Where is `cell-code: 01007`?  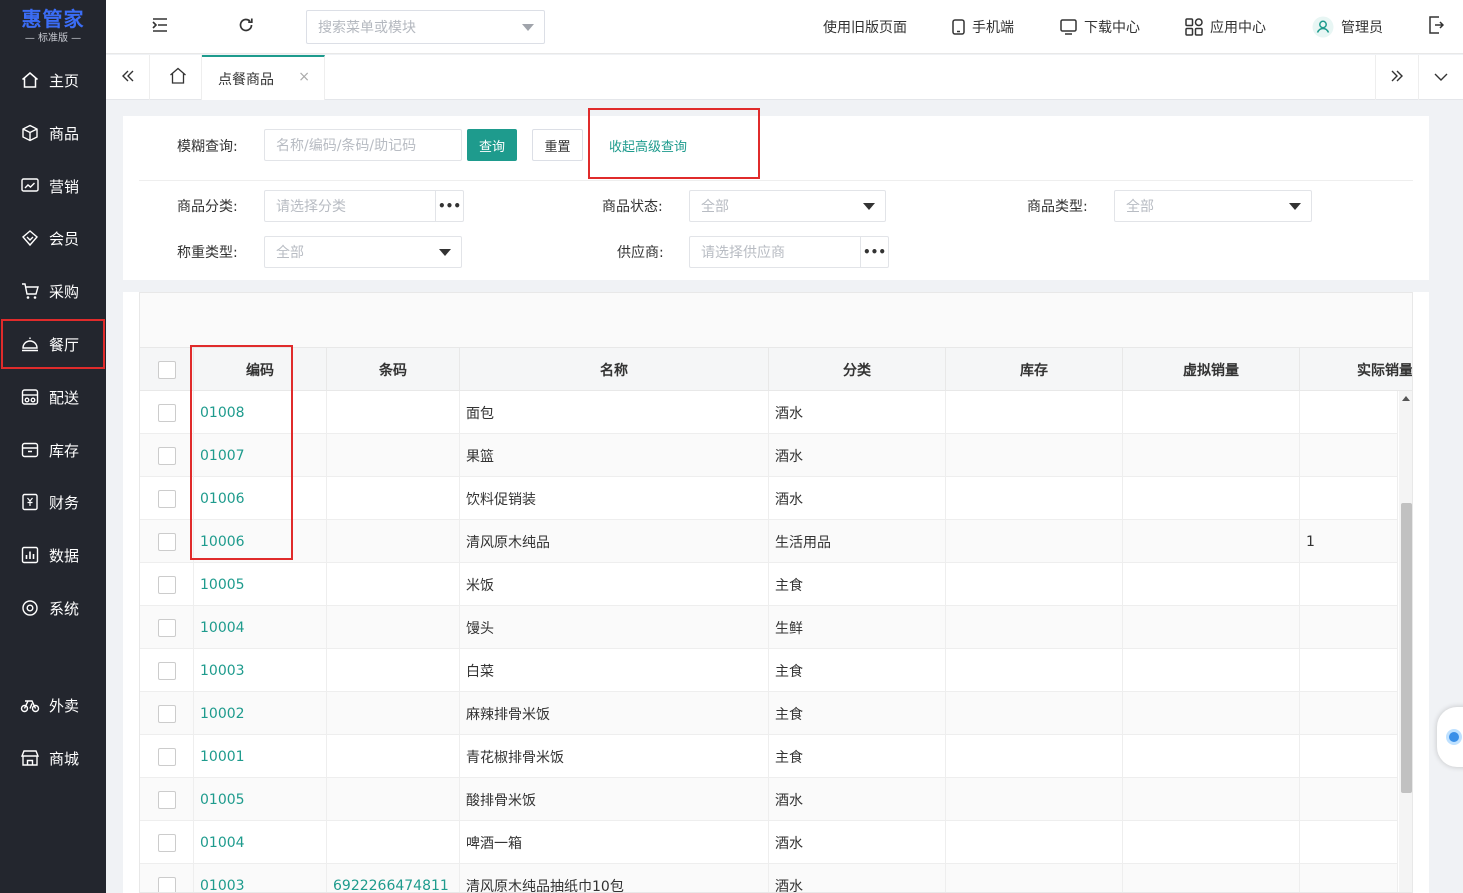 cell-code: 01007 is located at coordinates (260, 455).